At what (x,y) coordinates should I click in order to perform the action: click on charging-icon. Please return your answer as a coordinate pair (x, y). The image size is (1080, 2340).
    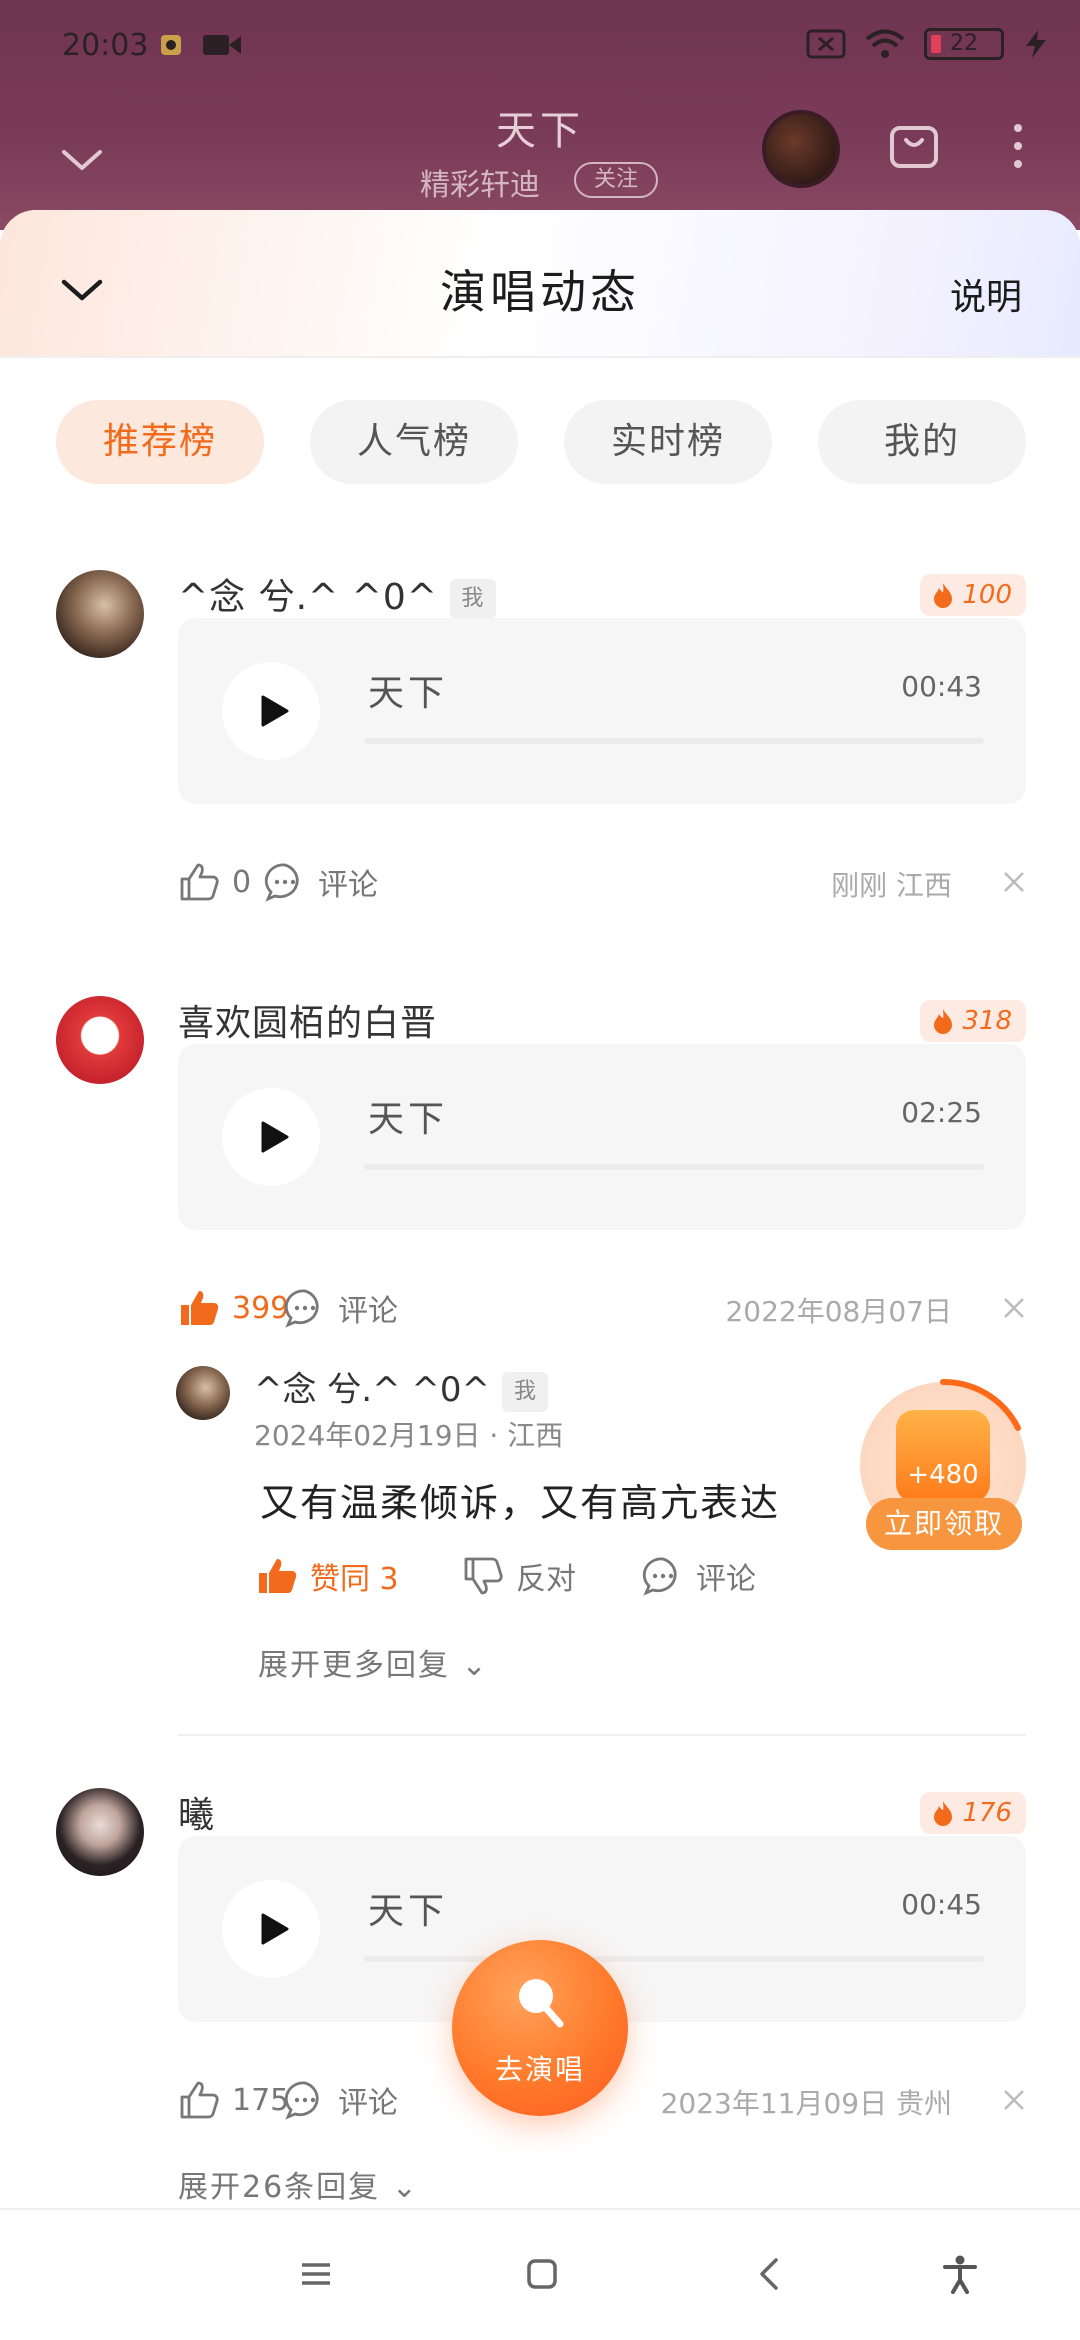
    Looking at the image, I should click on (1036, 44).